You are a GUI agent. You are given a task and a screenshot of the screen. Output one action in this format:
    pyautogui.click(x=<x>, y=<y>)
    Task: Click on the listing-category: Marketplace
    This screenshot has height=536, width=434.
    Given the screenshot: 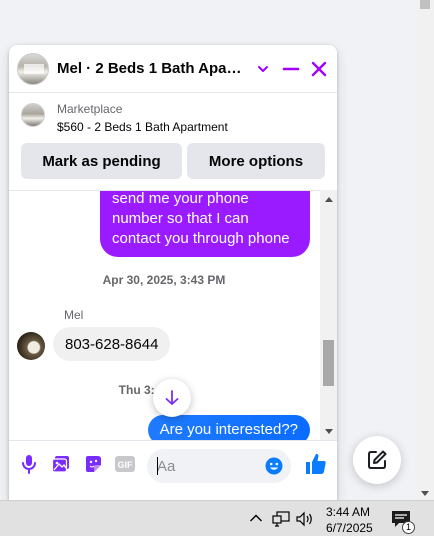 What is the action you would take?
    pyautogui.click(x=90, y=109)
    